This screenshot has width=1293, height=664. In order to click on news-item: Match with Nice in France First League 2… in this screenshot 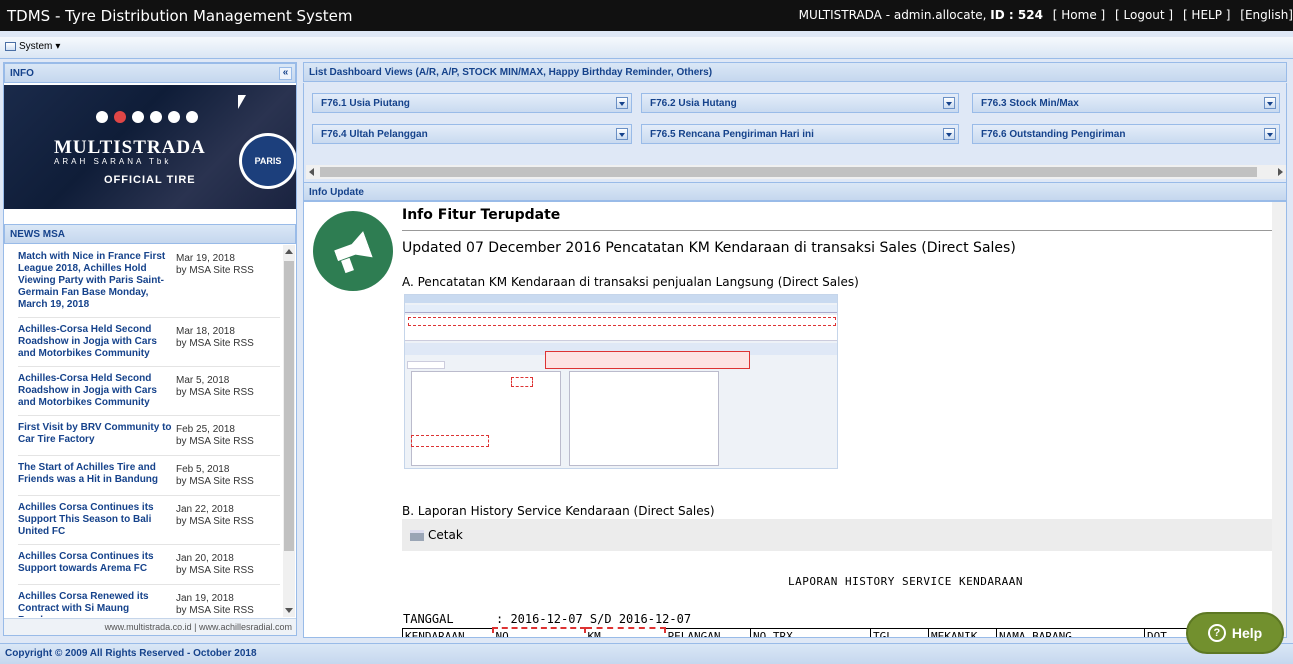, I will do `click(149, 281)`.